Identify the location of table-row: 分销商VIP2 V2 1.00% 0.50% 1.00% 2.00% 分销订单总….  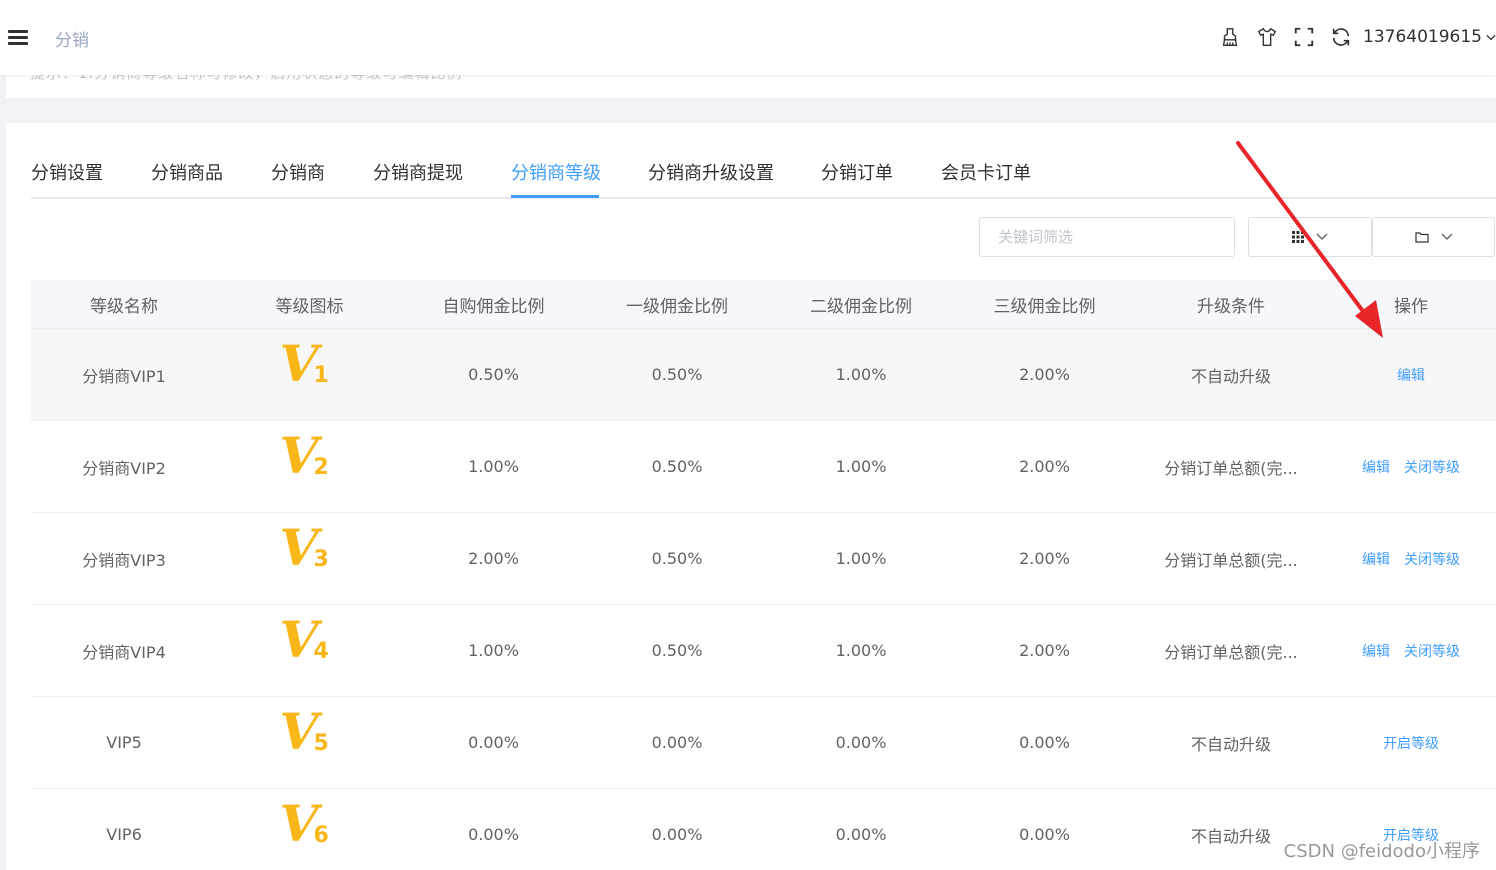
(763, 467).